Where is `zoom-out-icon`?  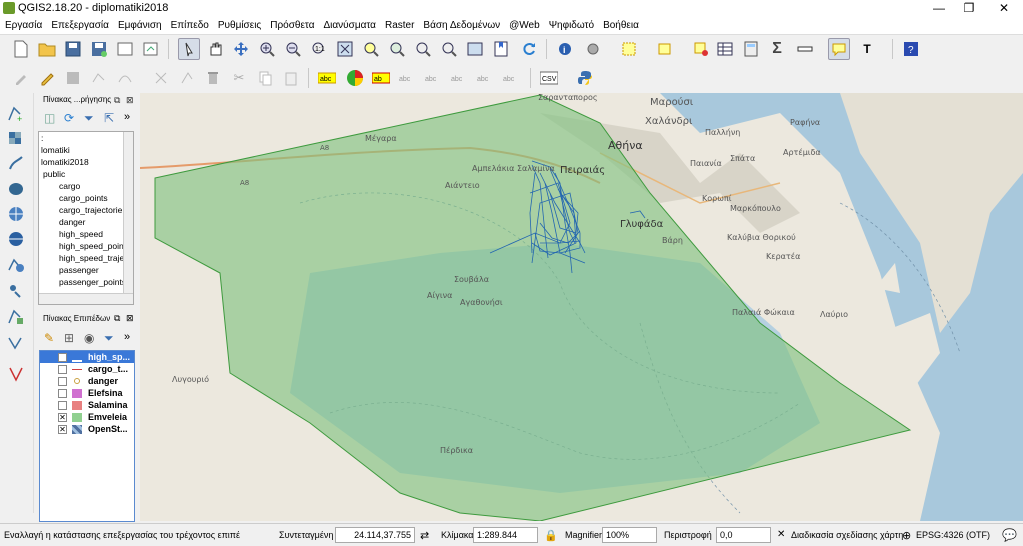
zoom-out-icon is located at coordinates (293, 49).